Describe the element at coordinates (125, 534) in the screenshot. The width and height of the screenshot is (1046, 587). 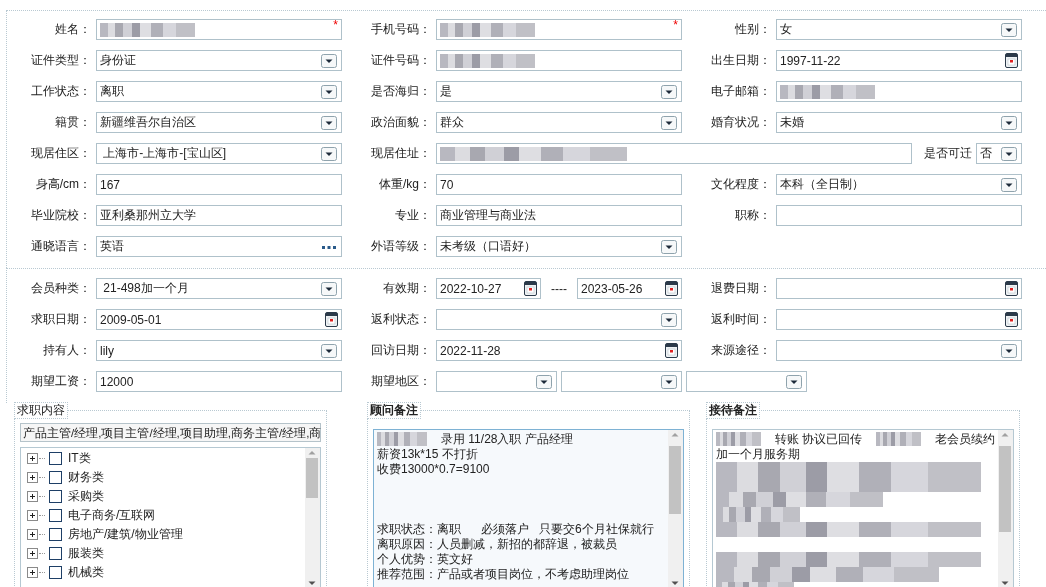
I see `tree-item-label: 房地产/建筑/物业管理` at that location.